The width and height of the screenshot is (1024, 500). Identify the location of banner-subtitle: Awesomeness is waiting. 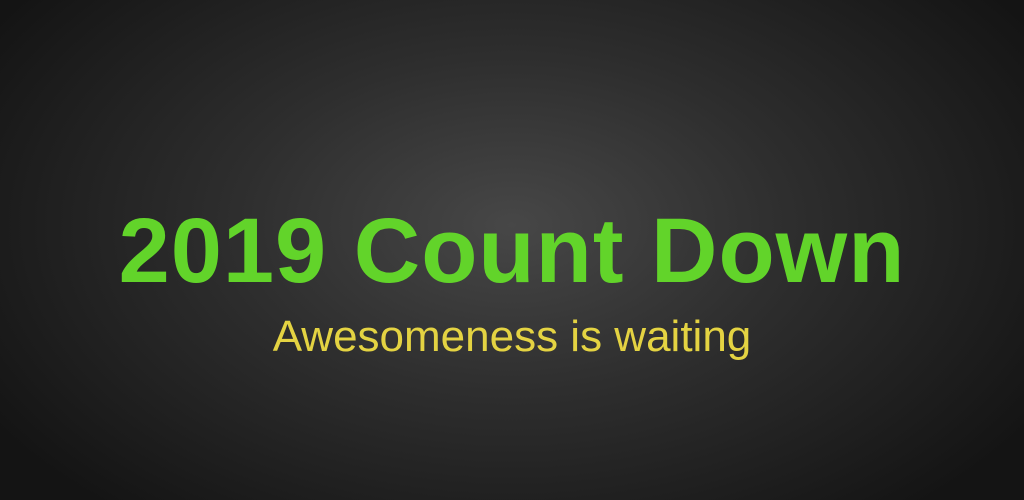
(512, 336).